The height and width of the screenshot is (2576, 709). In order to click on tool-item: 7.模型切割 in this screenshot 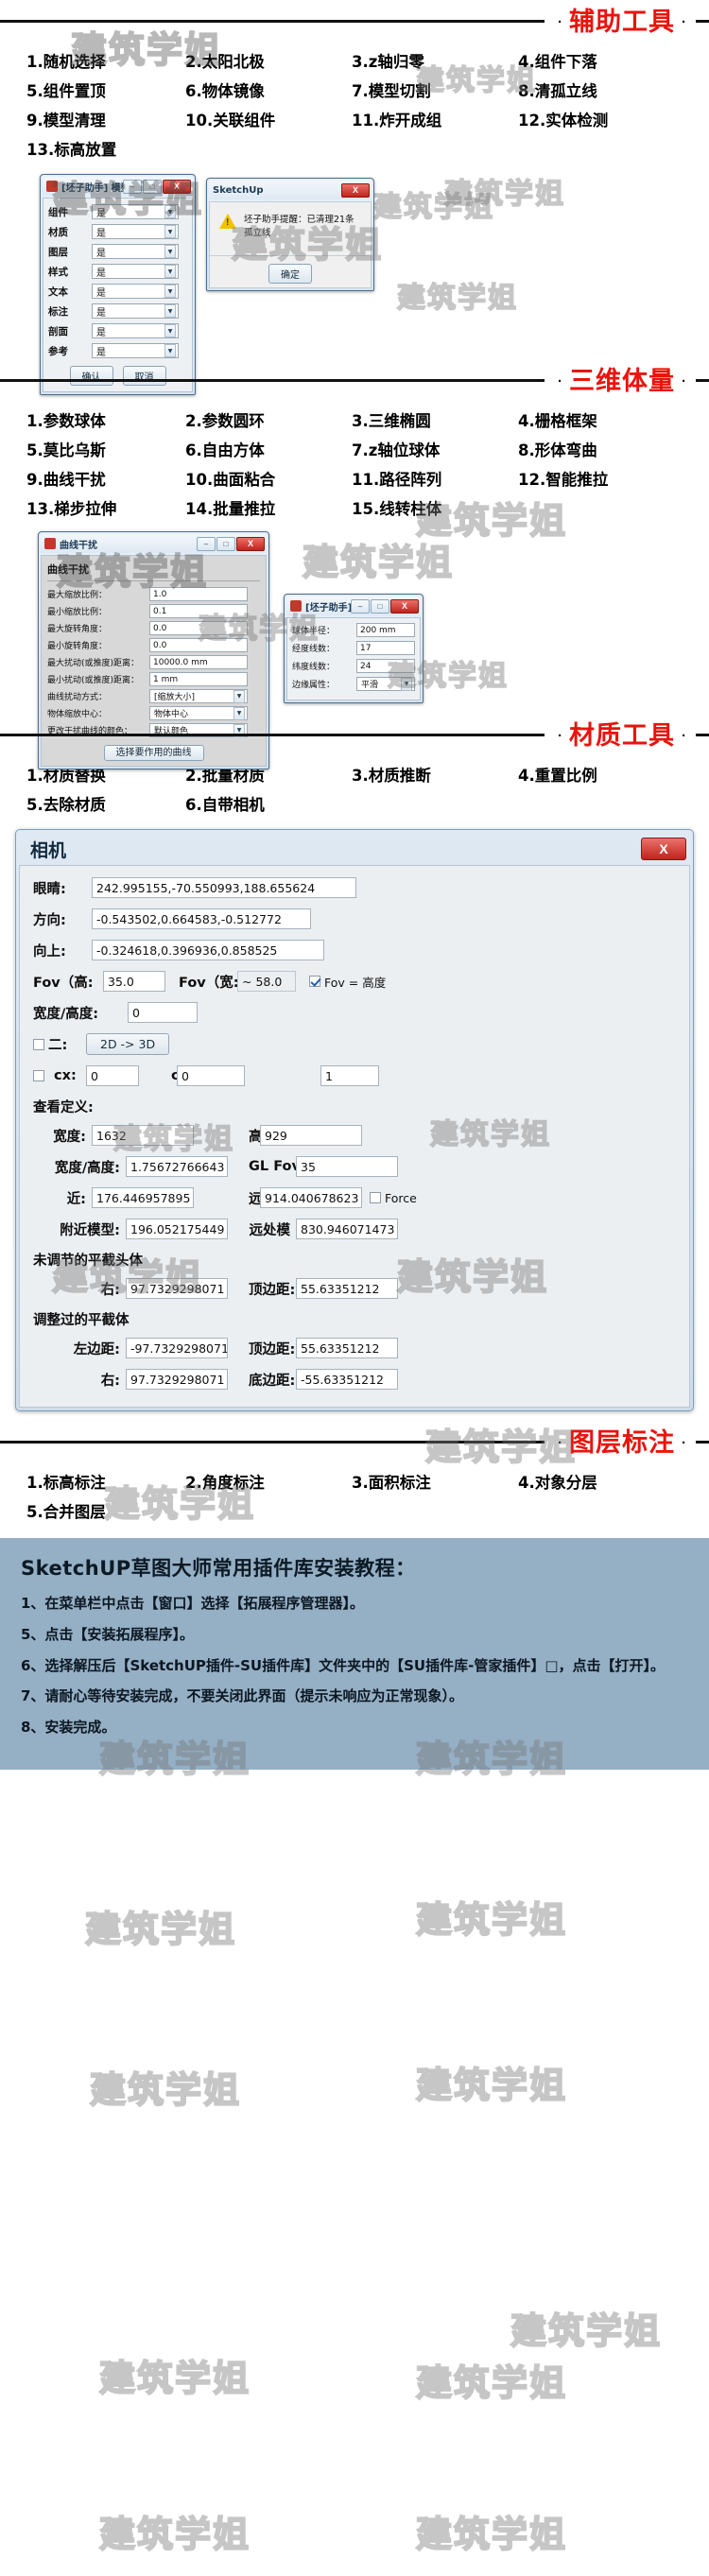, I will do `click(435, 89)`.